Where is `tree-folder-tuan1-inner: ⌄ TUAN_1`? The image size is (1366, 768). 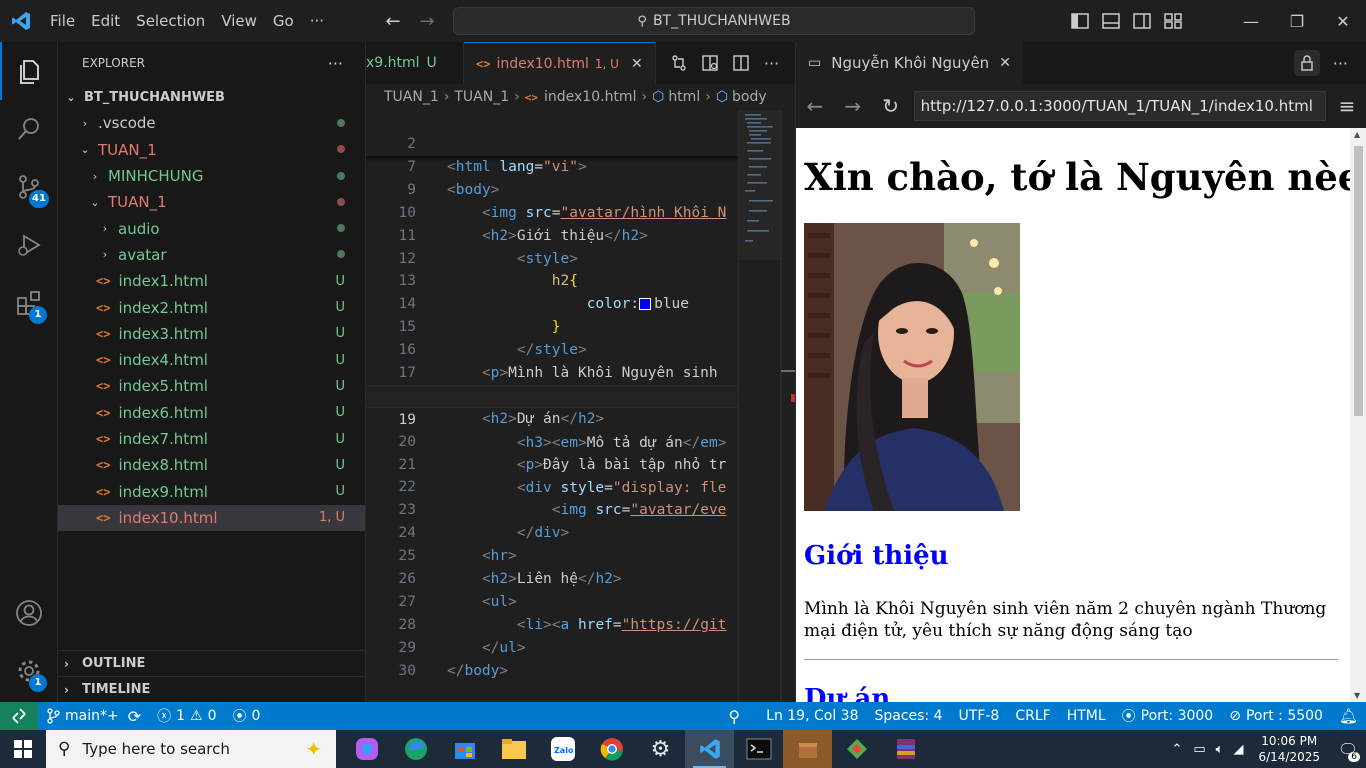
tree-folder-tuan1-inner: ⌄ TUAN_1 is located at coordinates (211, 202).